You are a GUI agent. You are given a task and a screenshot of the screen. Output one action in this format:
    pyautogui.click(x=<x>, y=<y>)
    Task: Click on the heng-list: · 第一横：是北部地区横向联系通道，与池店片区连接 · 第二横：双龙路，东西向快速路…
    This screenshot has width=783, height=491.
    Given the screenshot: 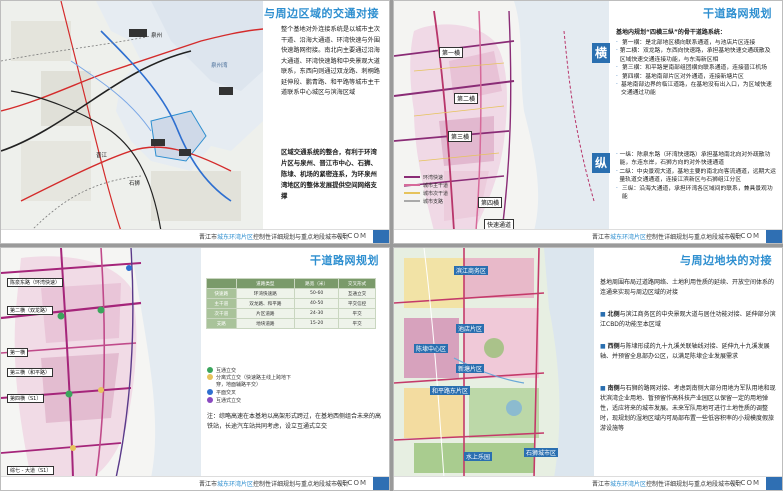 What is the action you would take?
    pyautogui.click(x=696, y=68)
    